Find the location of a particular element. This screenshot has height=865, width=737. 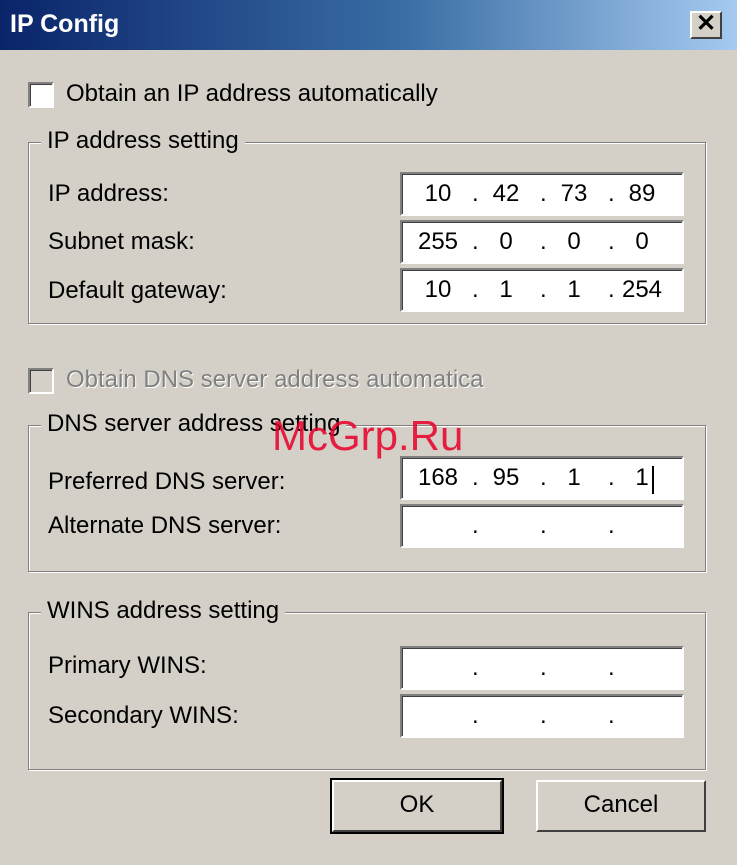

ip-octet-3: 0 is located at coordinates (574, 242).